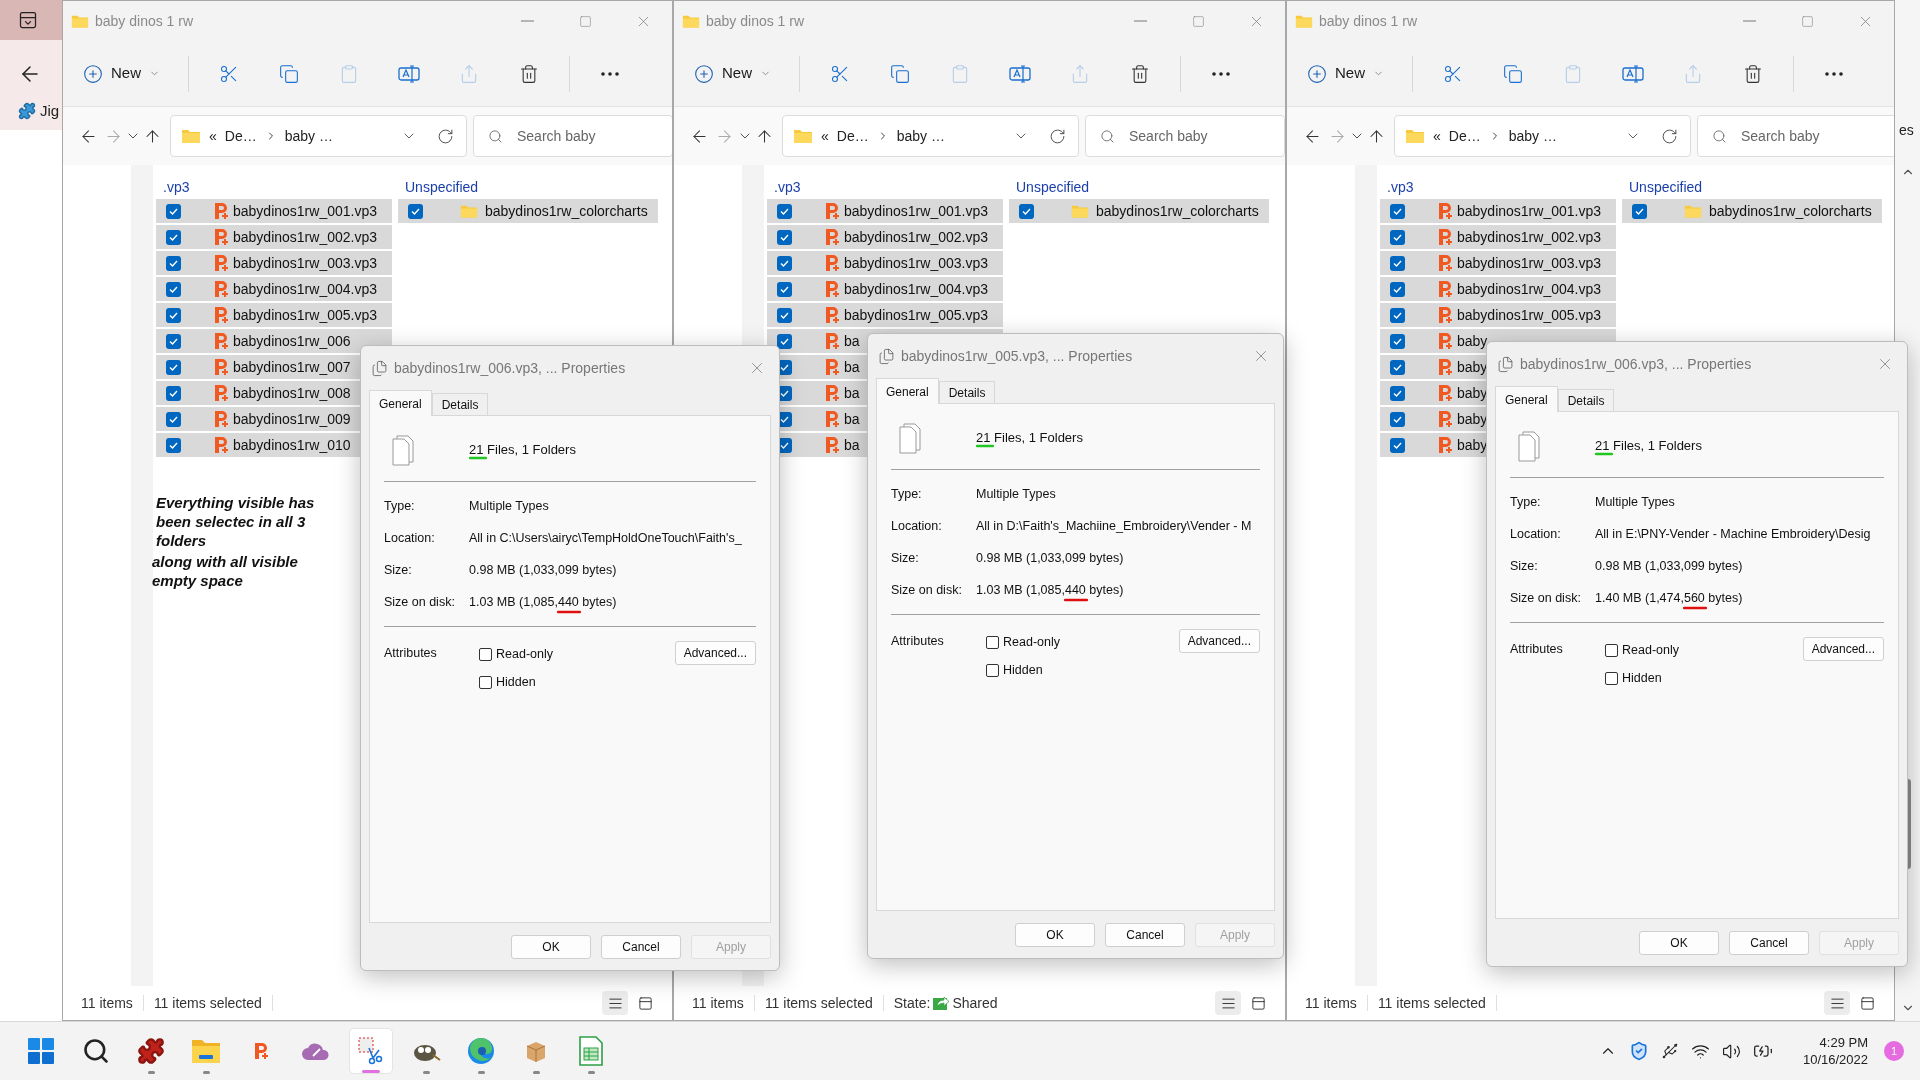 The image size is (1920, 1080). I want to click on state-value: Shared, so click(975, 1003).